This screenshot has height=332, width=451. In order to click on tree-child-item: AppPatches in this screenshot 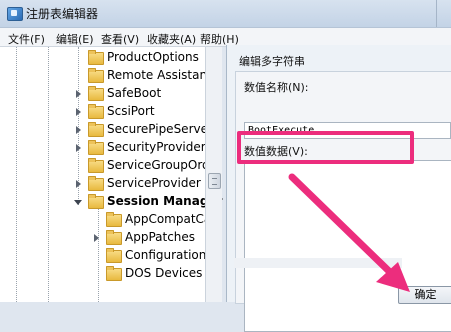, I will do `click(102, 238)`.